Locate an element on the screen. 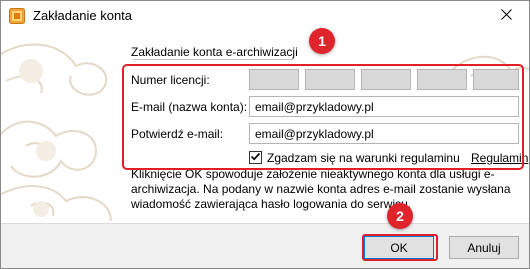 This screenshot has width=530, height=269. section-title: Zakładanie konta e-archiwizacji is located at coordinates (214, 52).